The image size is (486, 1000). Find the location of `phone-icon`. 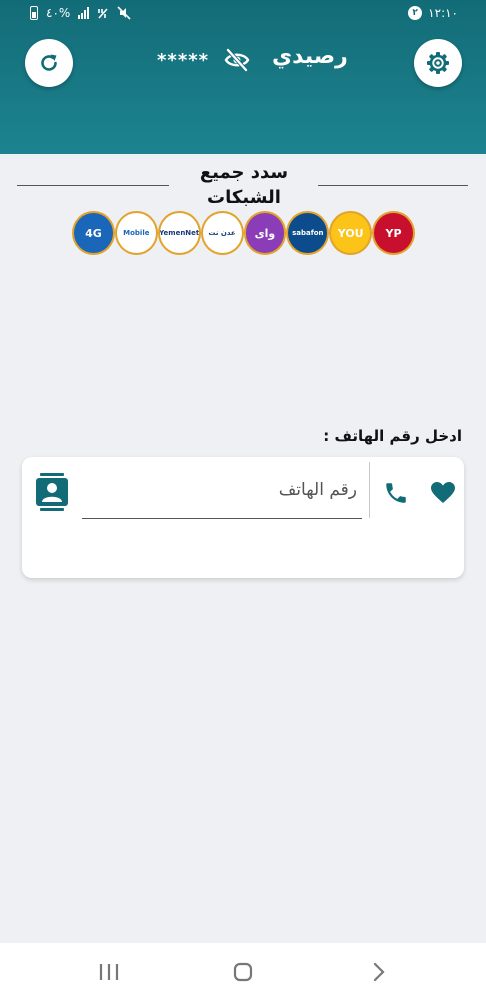

phone-icon is located at coordinates (396, 493).